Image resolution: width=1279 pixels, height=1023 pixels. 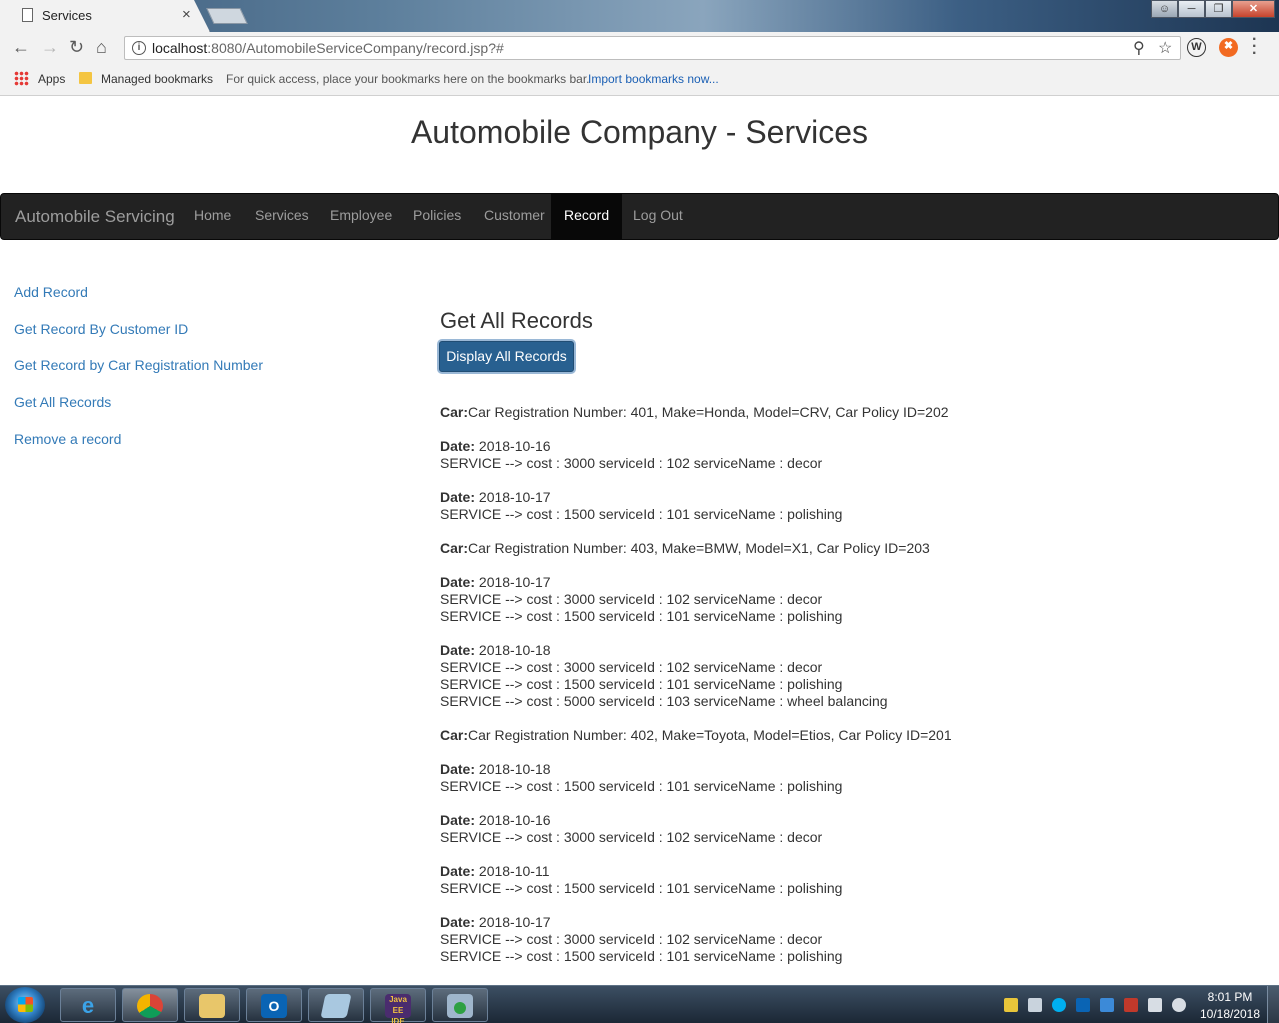 I want to click on date-line: Date: 2018-10-11, so click(x=850, y=871).